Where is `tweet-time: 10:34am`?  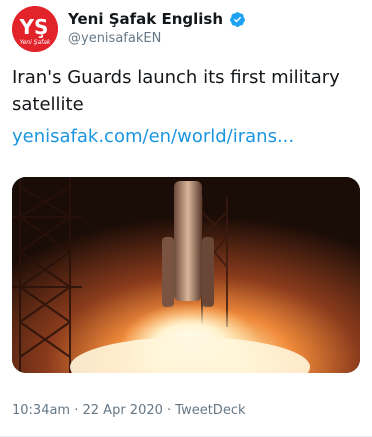 tweet-time: 10:34am is located at coordinates (41, 410).